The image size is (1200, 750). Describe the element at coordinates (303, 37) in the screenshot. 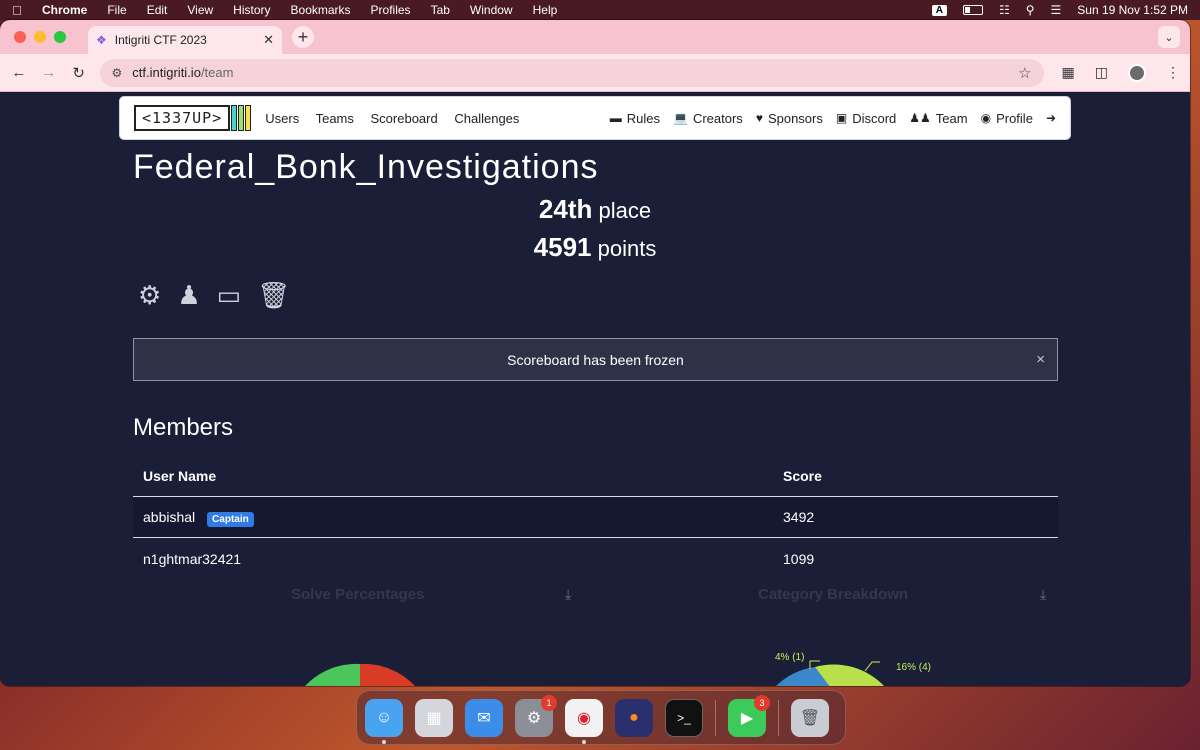

I see `new-tab-button: +` at that location.